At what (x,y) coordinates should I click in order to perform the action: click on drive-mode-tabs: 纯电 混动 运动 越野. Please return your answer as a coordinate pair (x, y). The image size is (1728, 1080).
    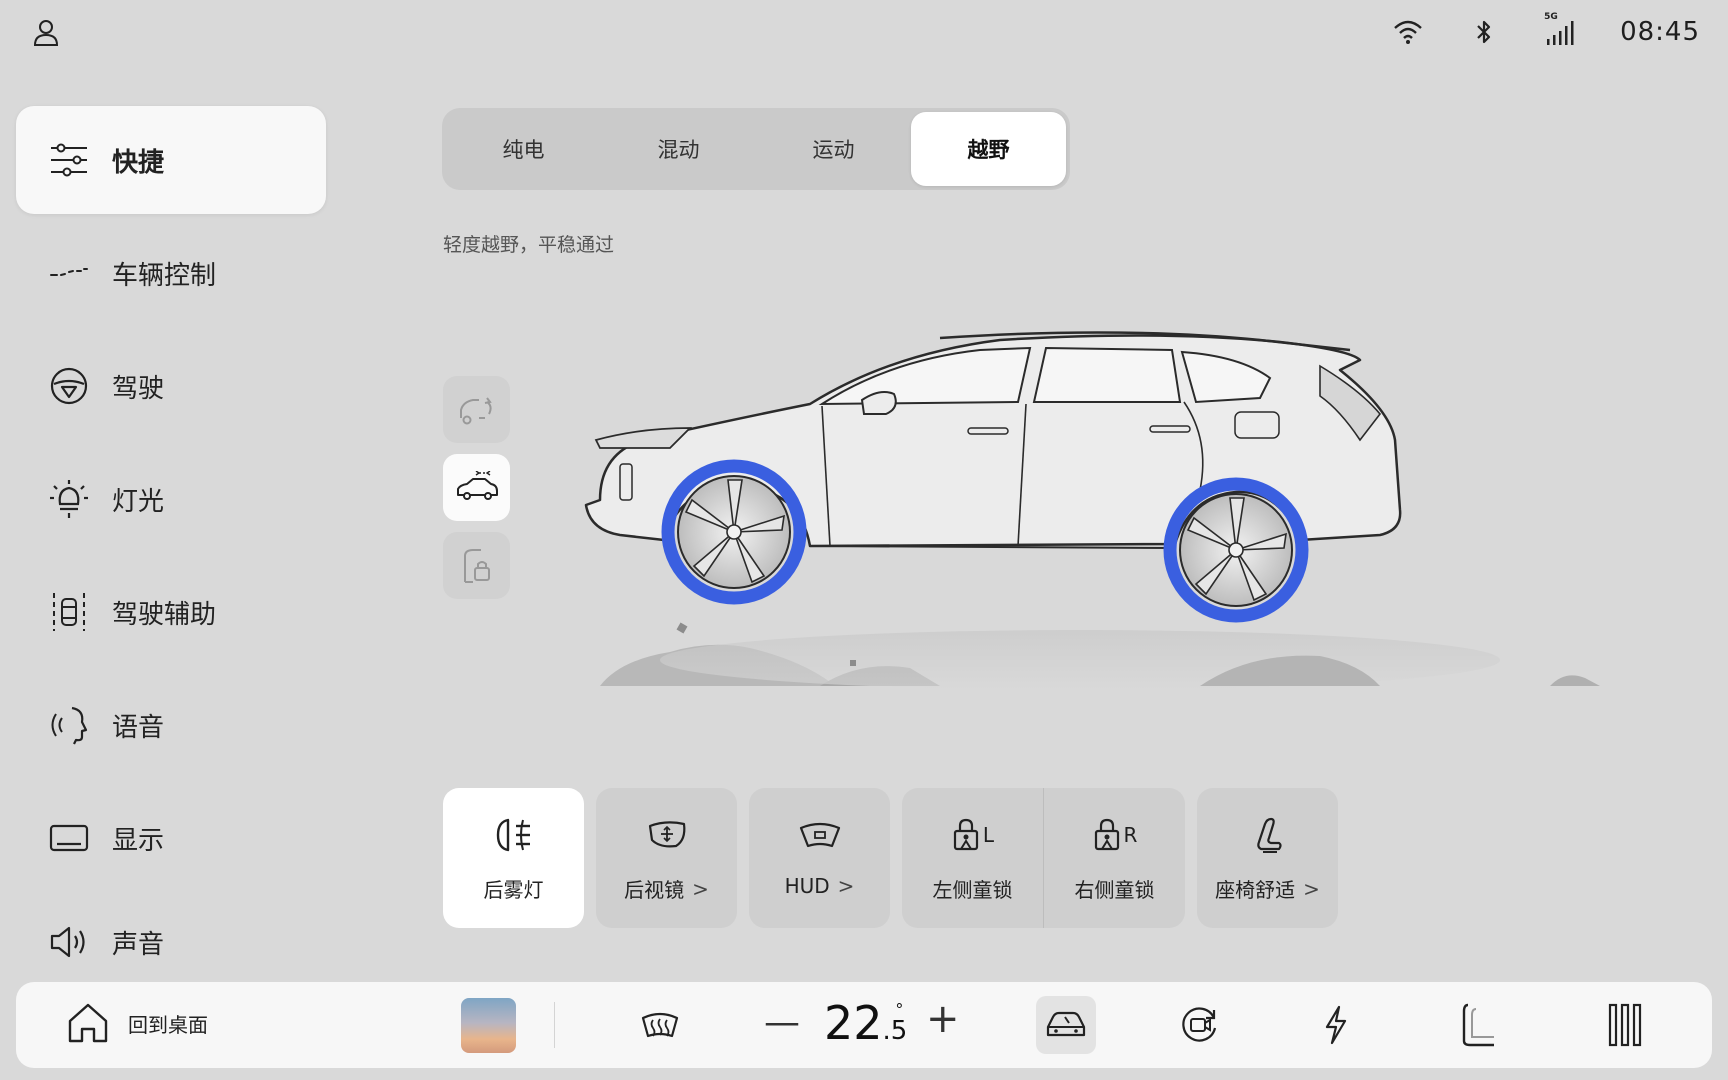
    Looking at the image, I should click on (756, 149).